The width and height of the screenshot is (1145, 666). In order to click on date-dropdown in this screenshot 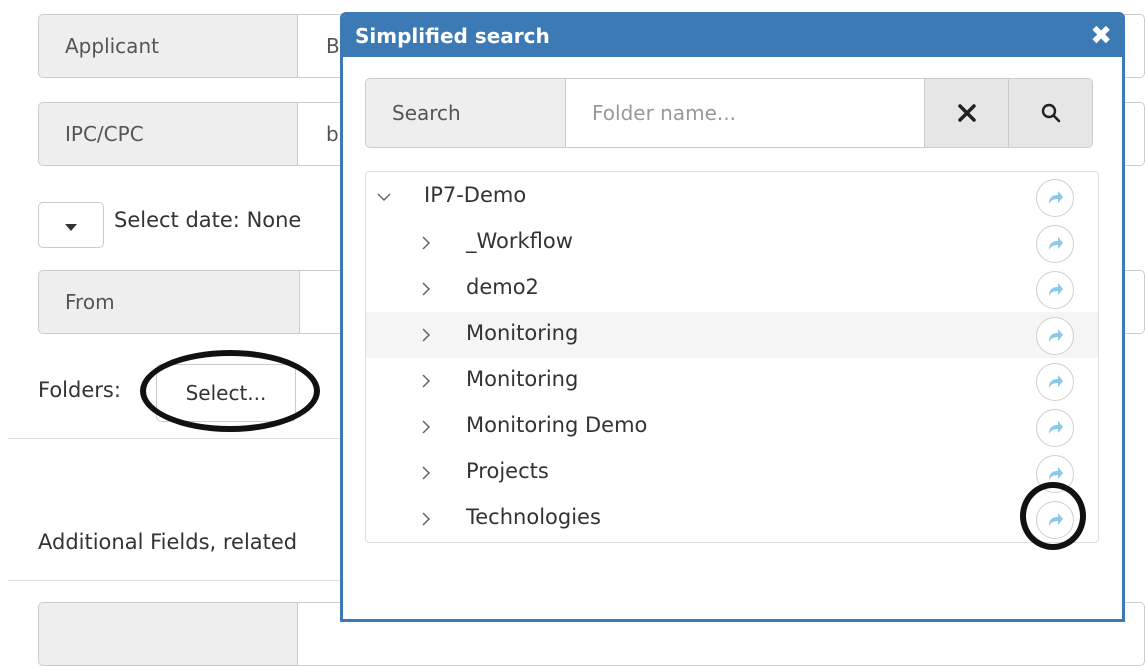, I will do `click(71, 225)`.